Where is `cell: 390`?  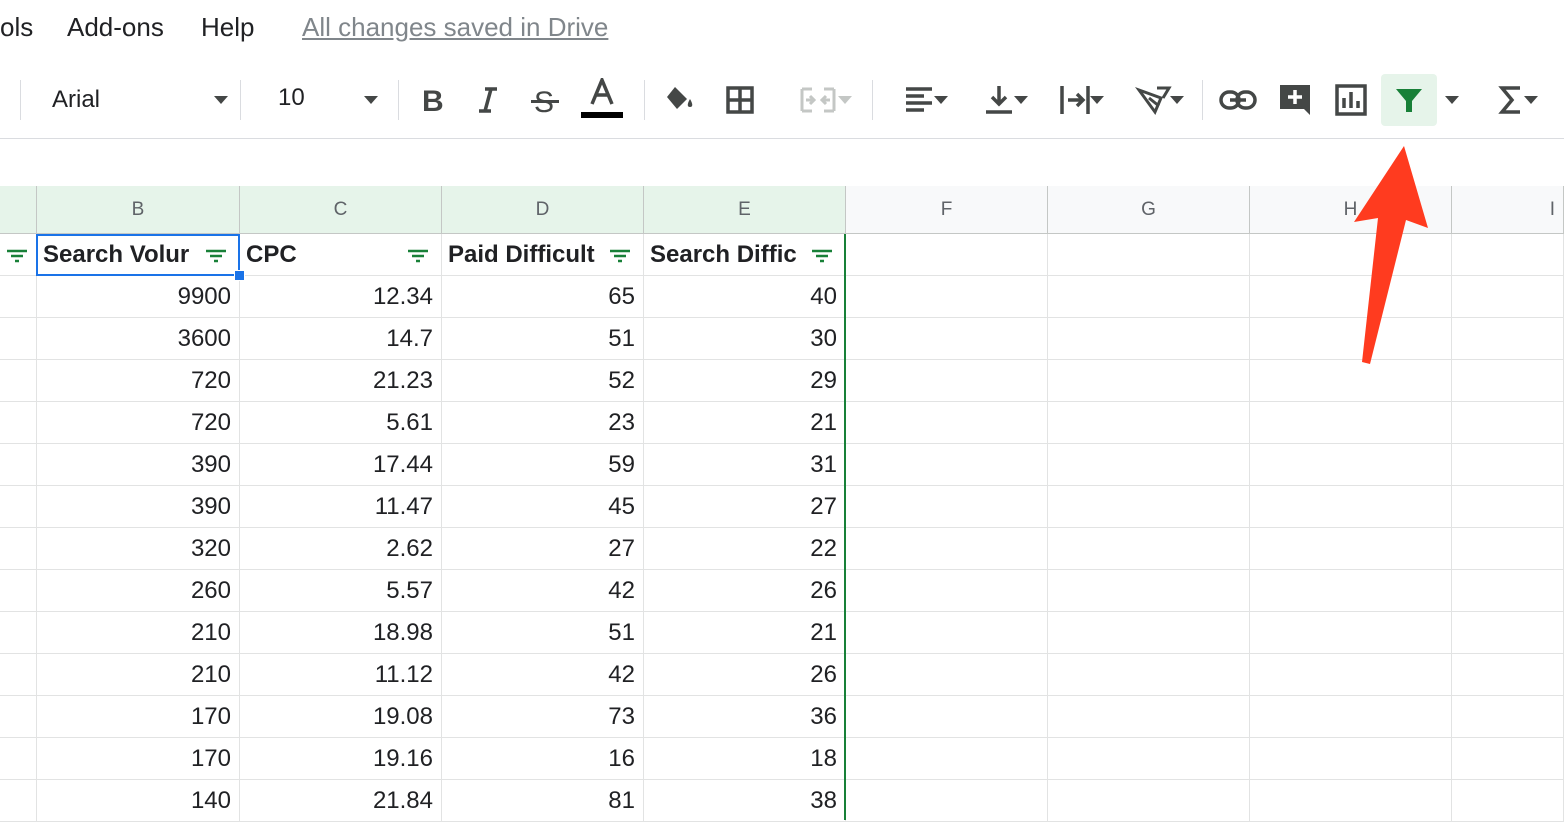
cell: 390 is located at coordinates (138, 465).